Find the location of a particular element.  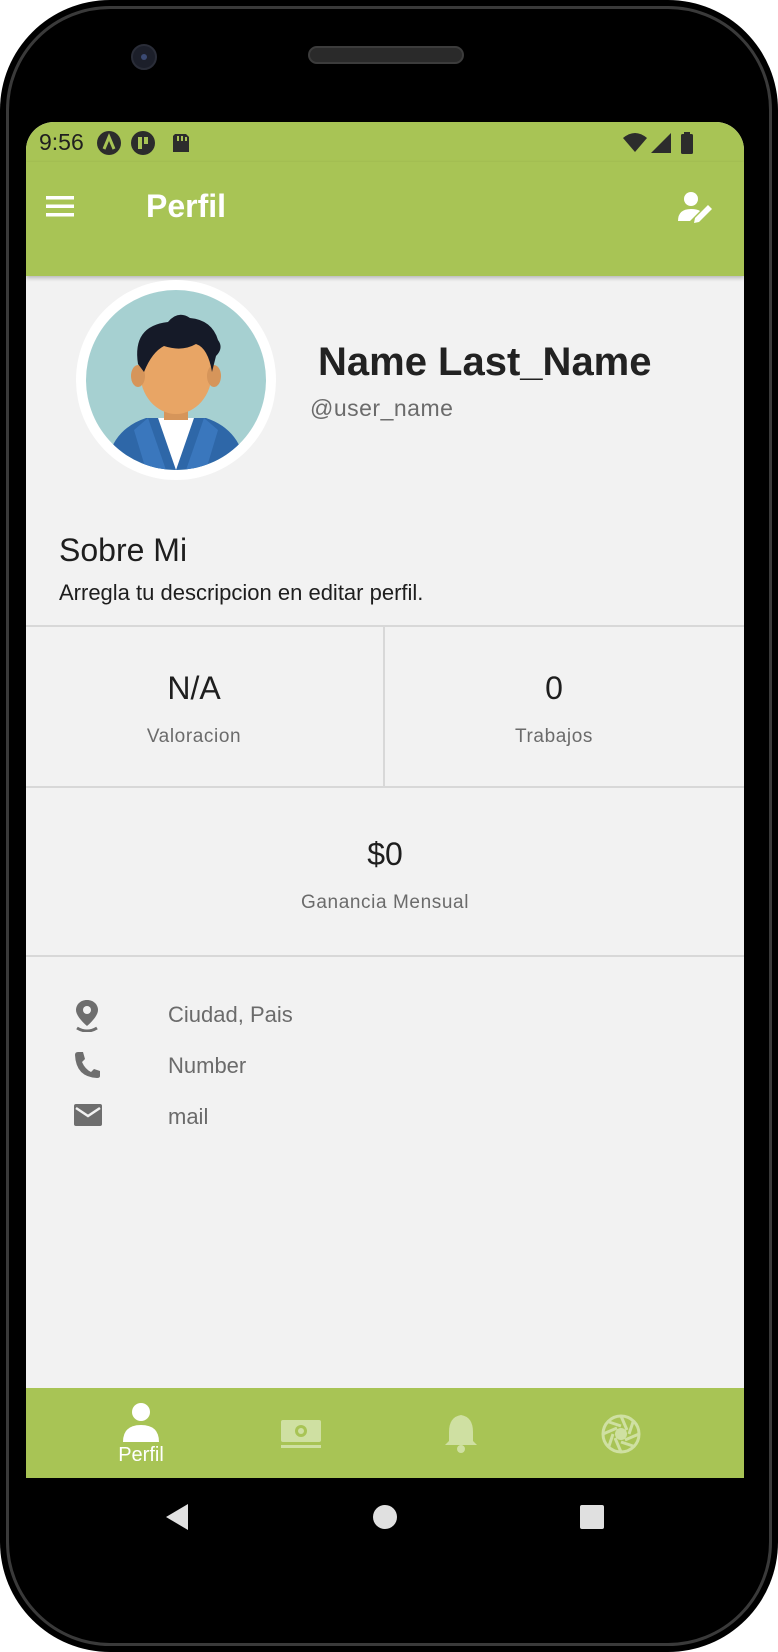

nav-item-notifications is located at coordinates (461, 1433).